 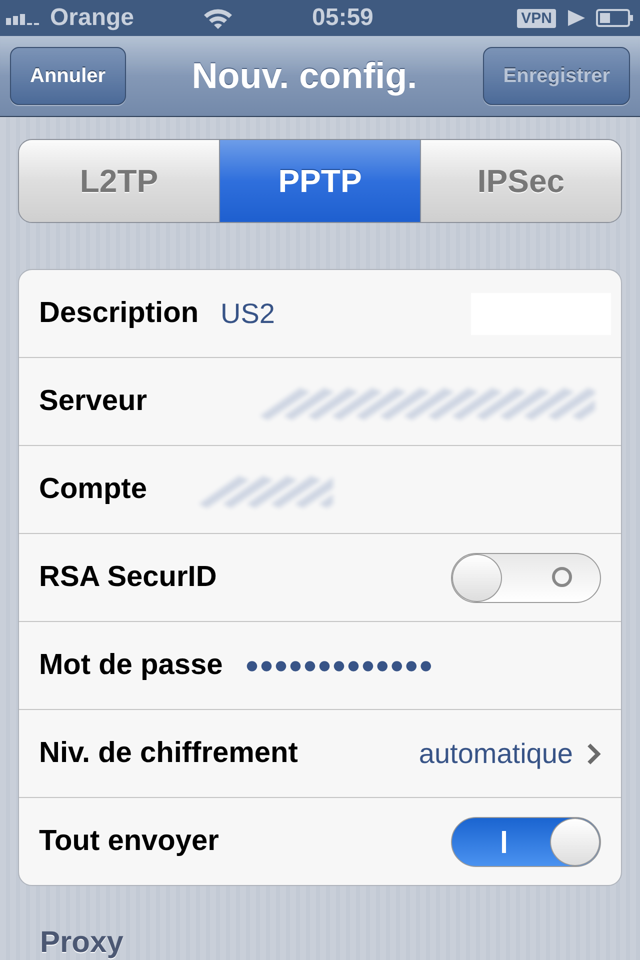 I want to click on window-title: Nouv. config., so click(x=305, y=76).